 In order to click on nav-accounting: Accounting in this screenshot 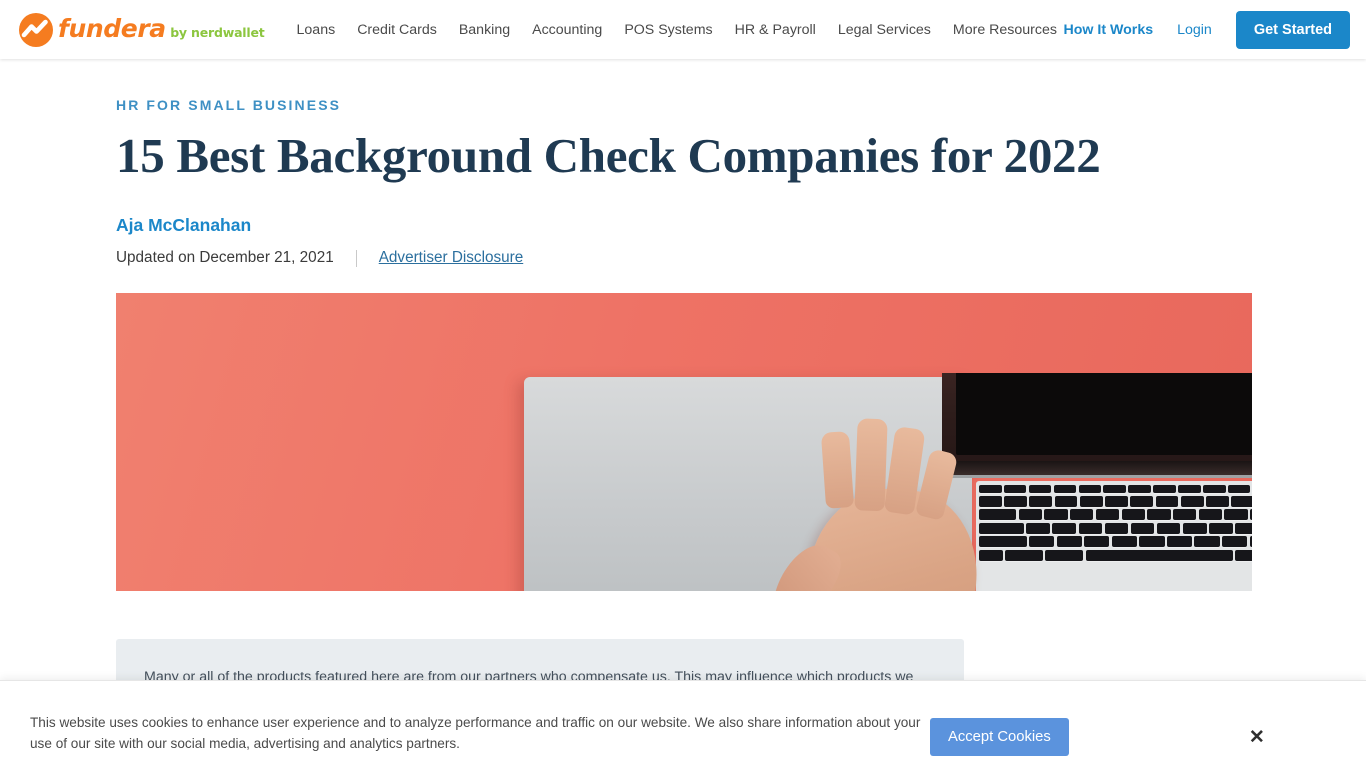, I will do `click(567, 30)`.